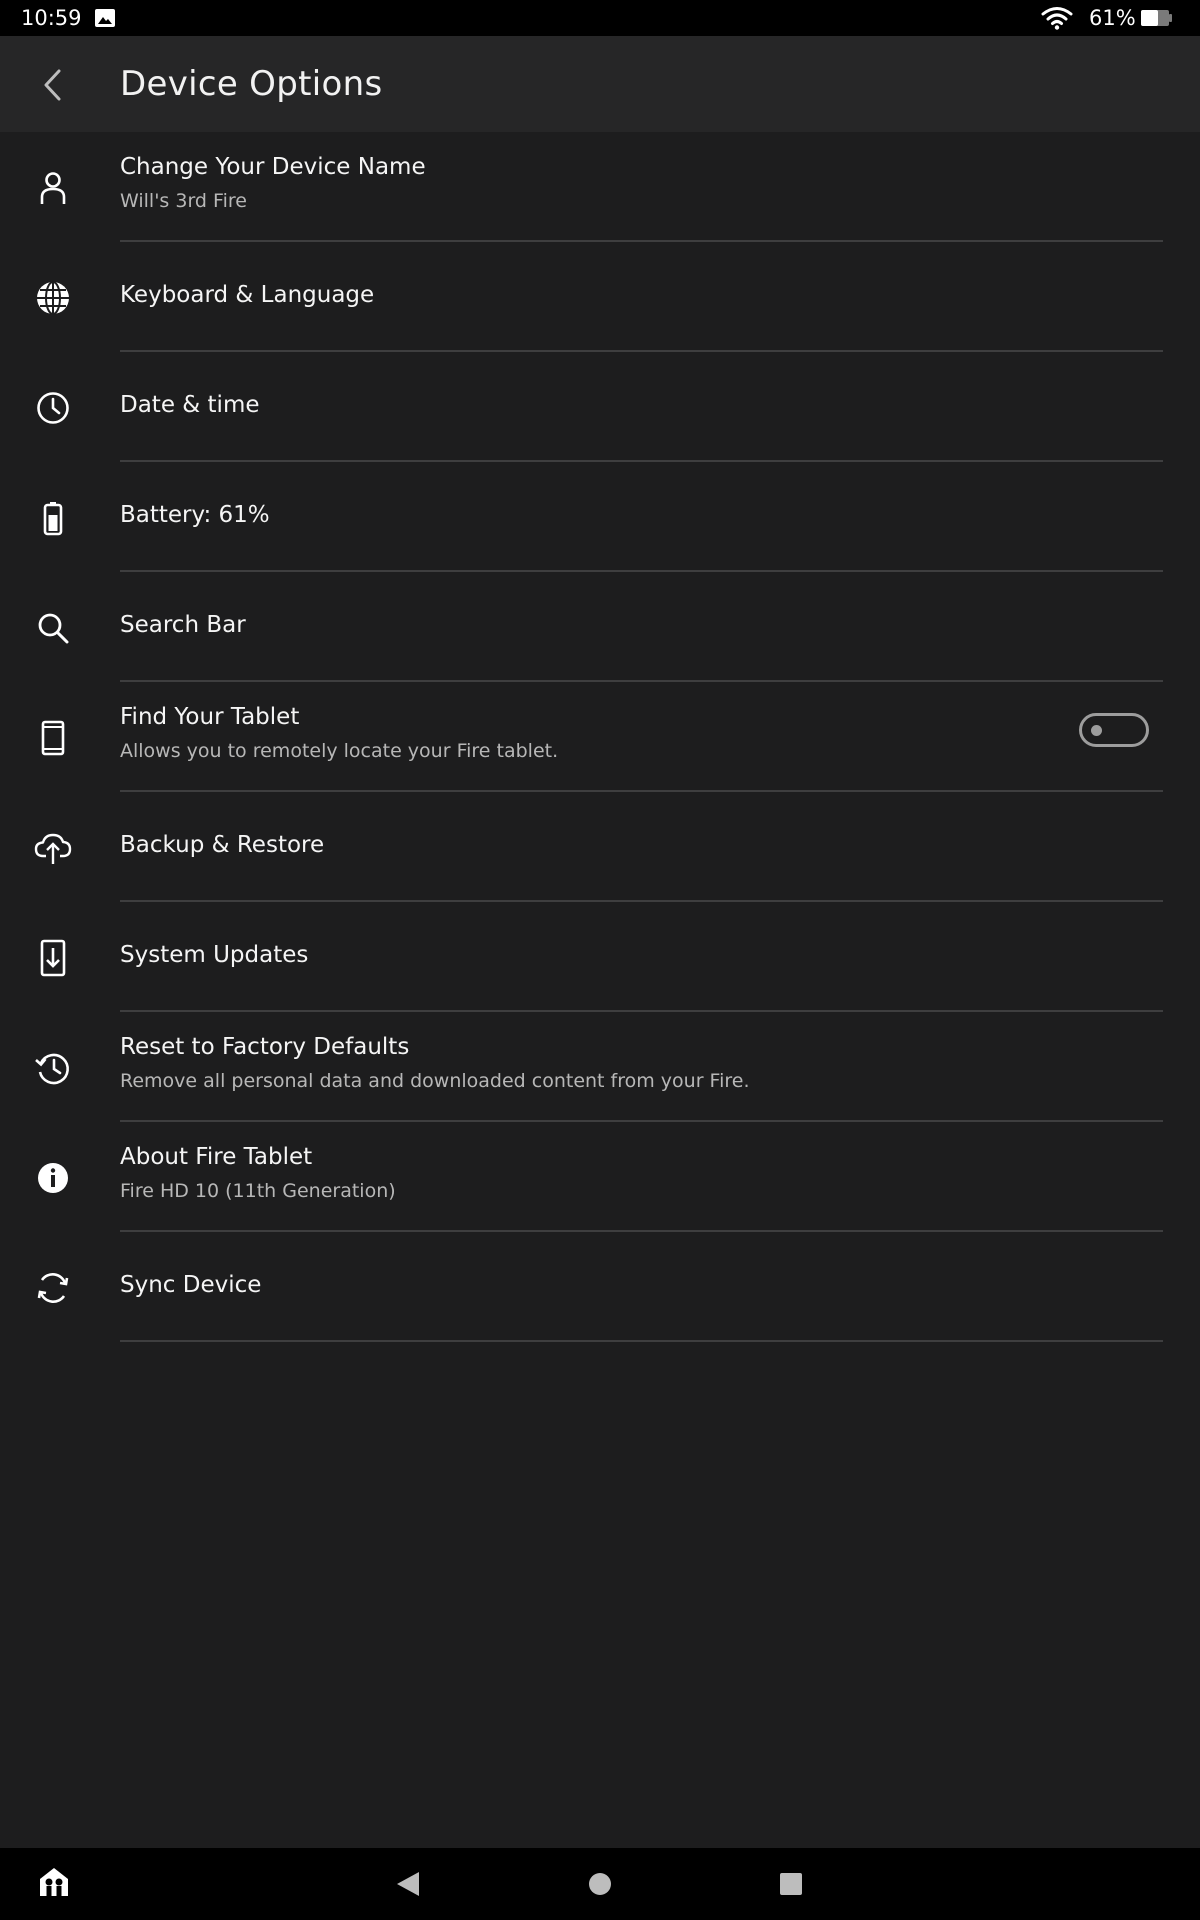 This screenshot has width=1200, height=1920. I want to click on setting-title: Battery: 61%, so click(195, 515).